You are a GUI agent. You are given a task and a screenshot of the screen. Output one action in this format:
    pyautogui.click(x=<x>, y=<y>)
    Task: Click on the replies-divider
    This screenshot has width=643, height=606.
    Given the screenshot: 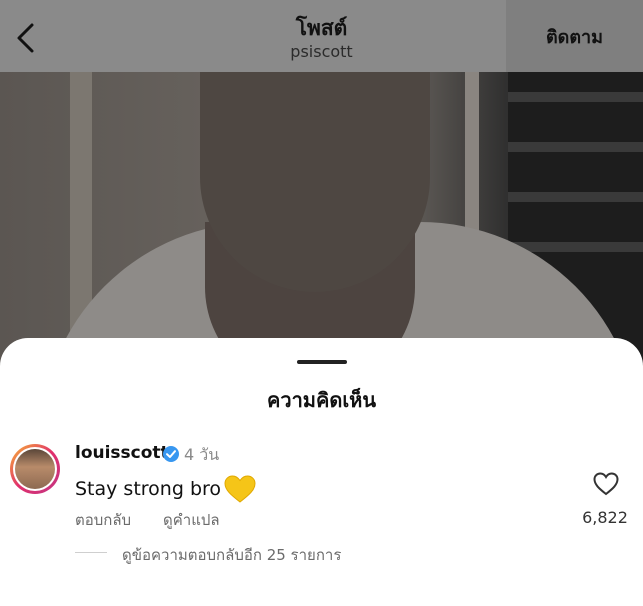 What is the action you would take?
    pyautogui.click(x=91, y=552)
    